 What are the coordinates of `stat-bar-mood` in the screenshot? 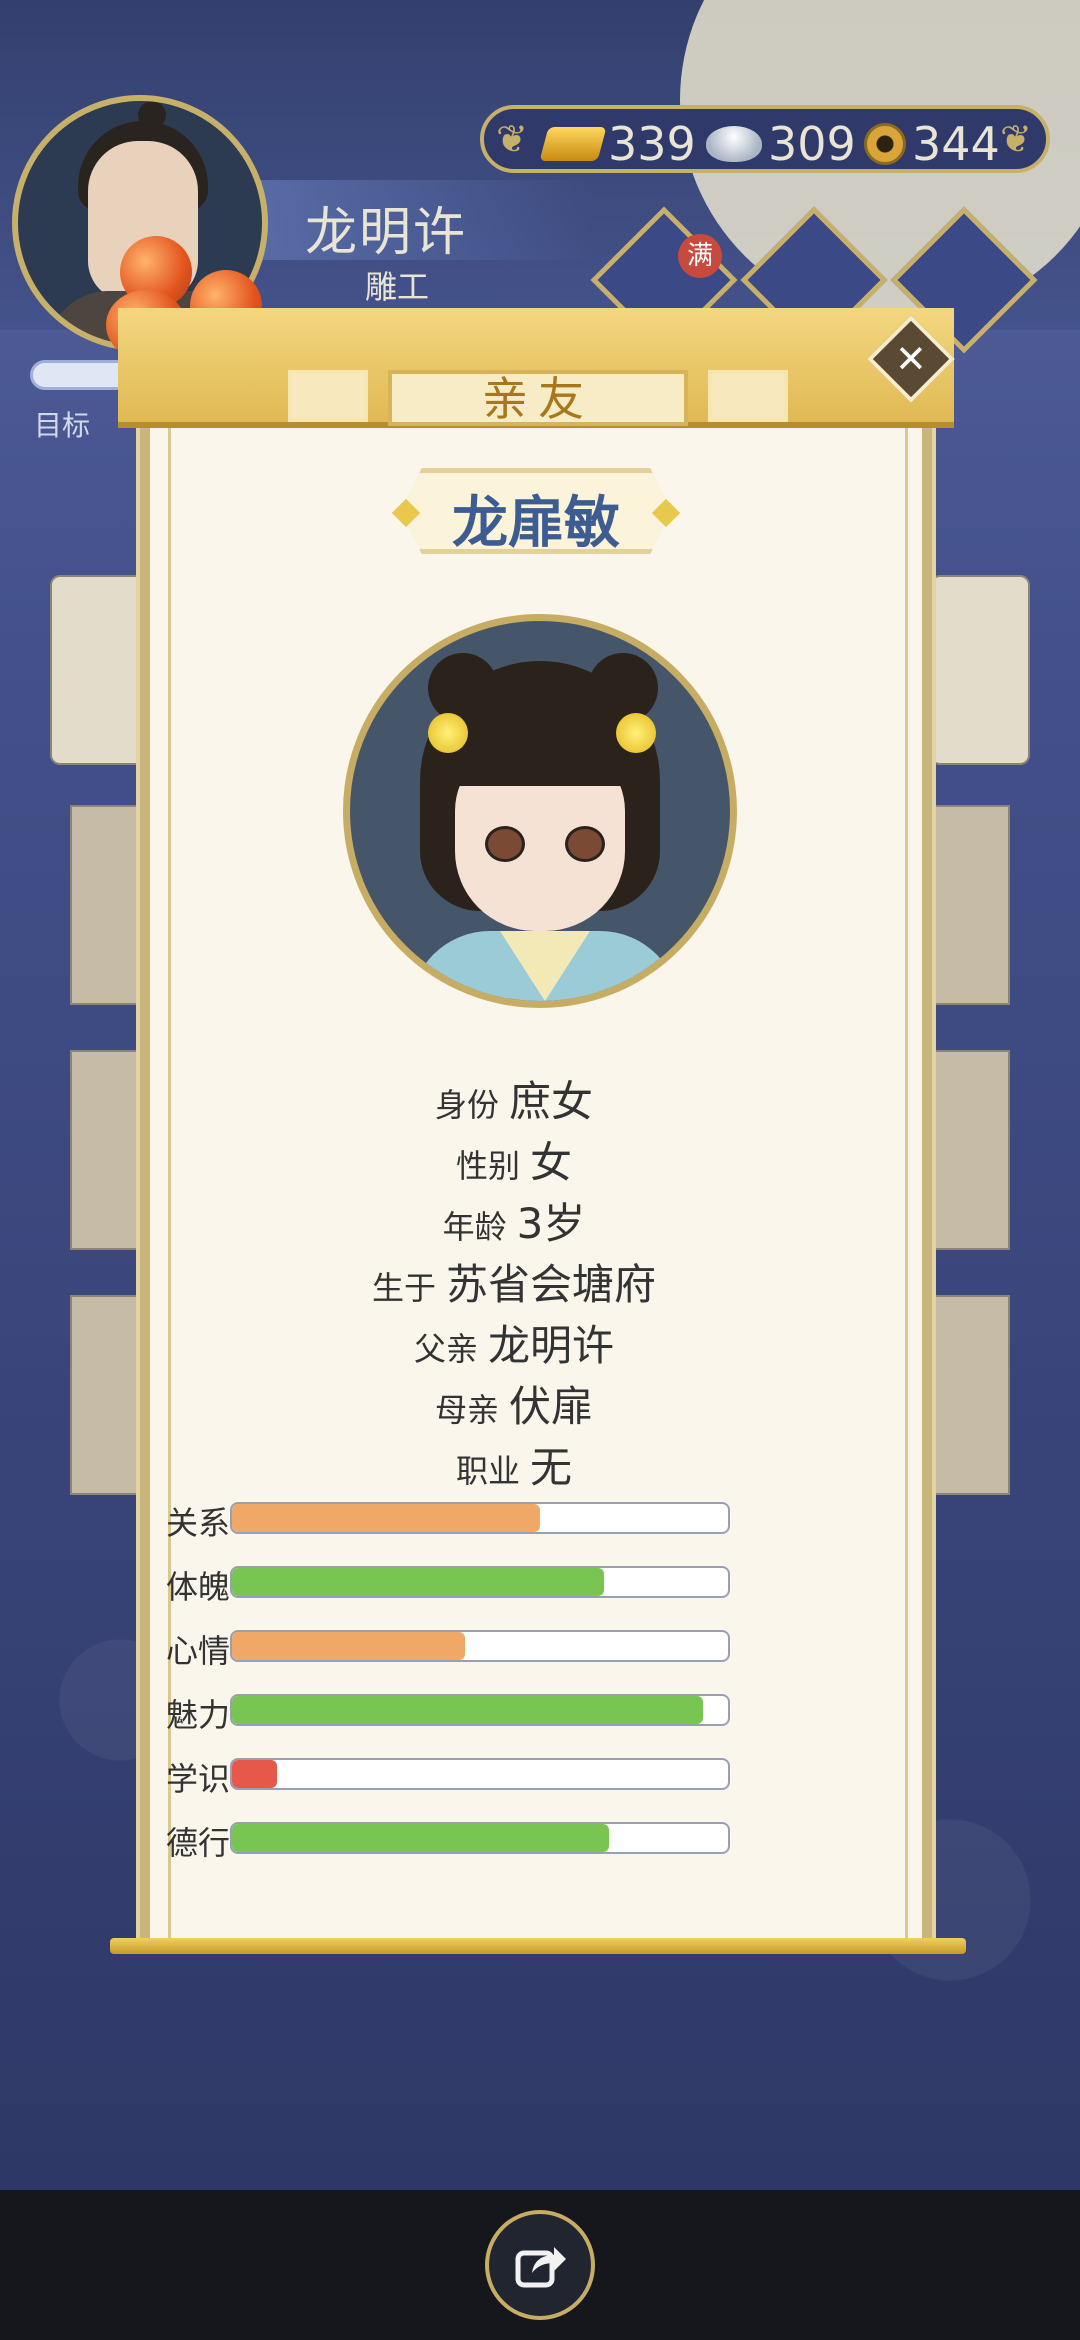 It's located at (480, 1646).